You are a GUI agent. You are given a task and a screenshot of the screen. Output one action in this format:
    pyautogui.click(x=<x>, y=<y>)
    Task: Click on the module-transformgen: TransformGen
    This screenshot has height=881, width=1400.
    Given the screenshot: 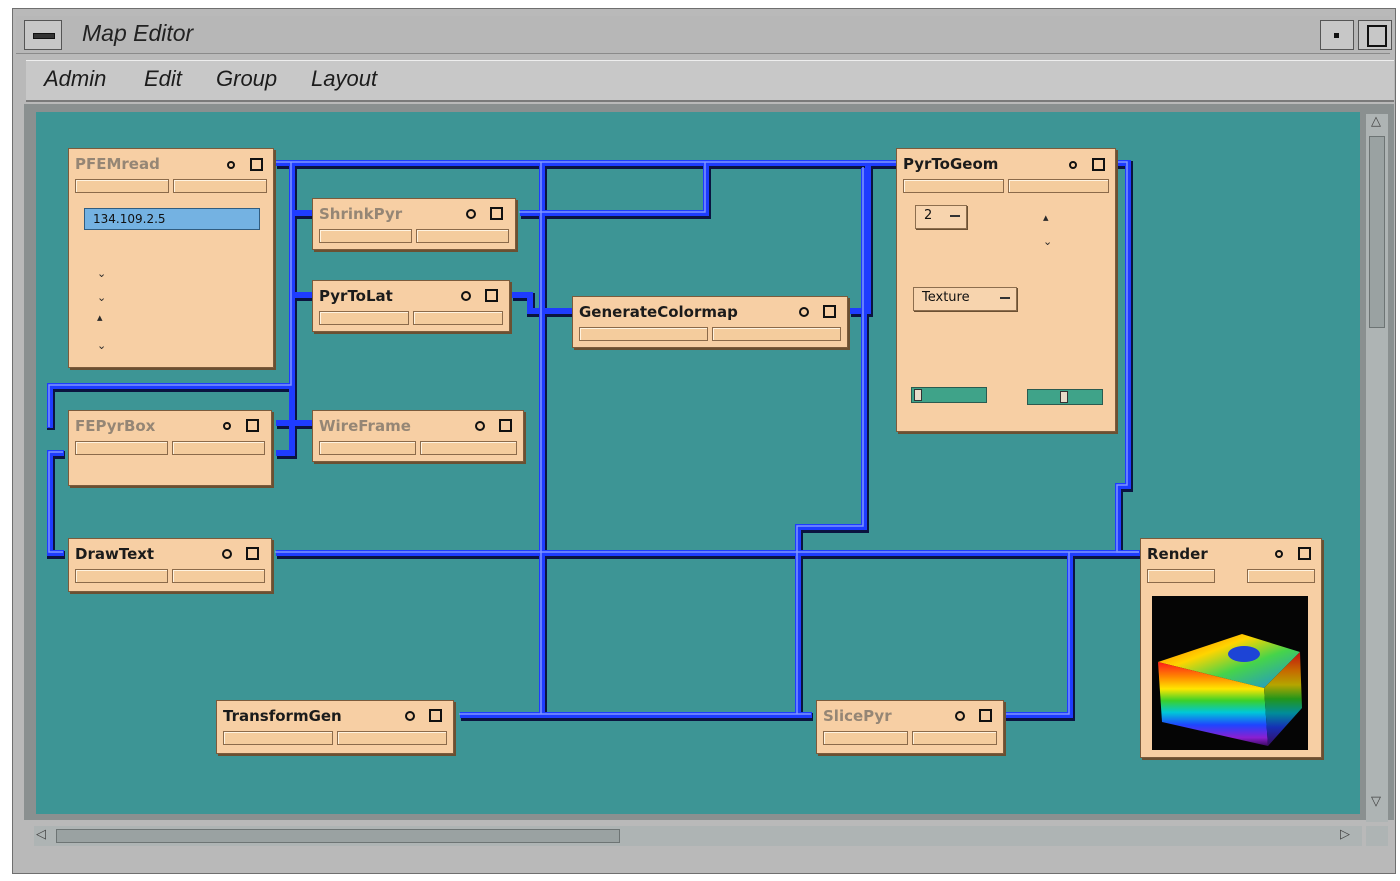 What is the action you would take?
    pyautogui.click(x=335, y=727)
    